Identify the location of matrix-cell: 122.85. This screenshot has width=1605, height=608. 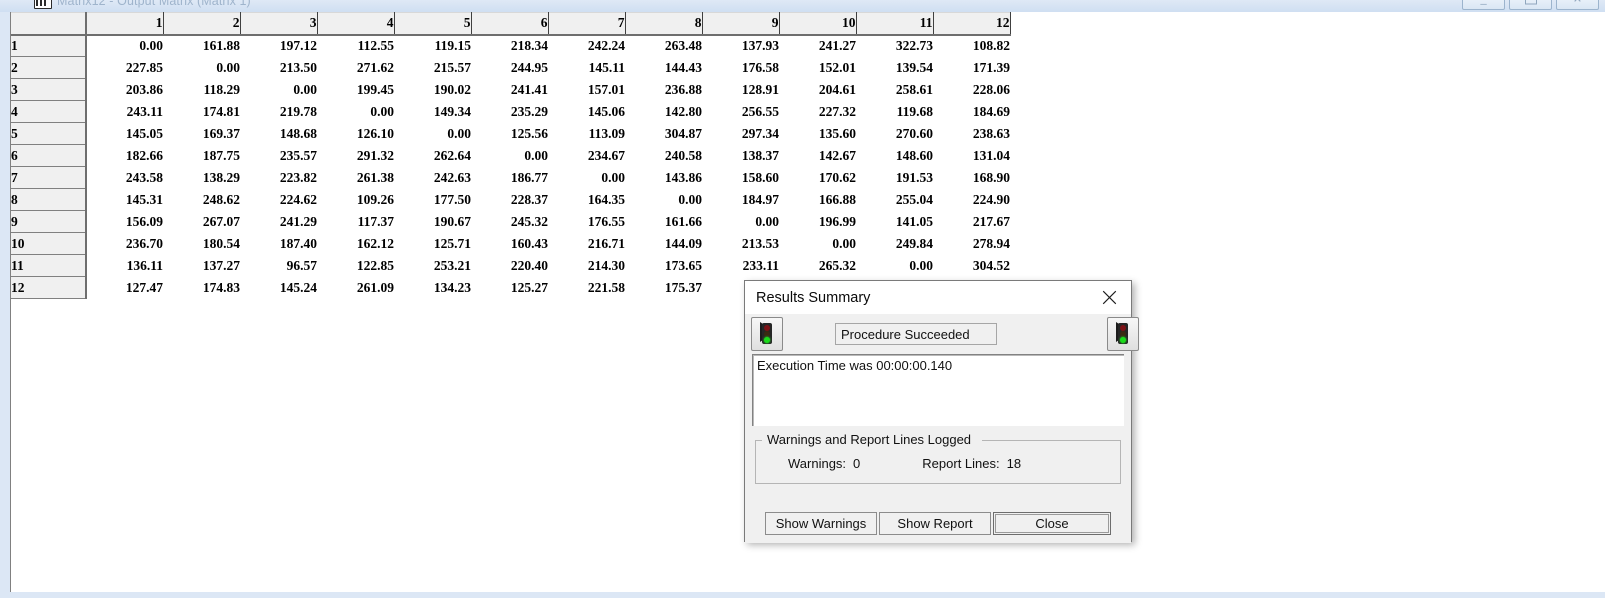
(355, 265).